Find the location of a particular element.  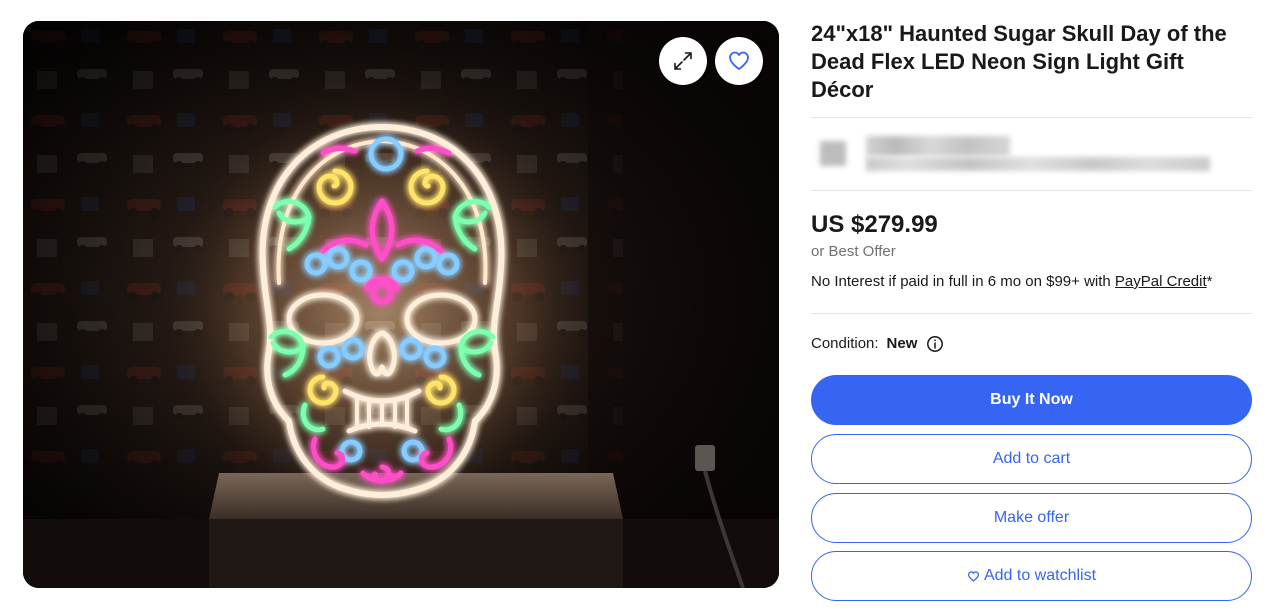

condition-value: New is located at coordinates (902, 343).